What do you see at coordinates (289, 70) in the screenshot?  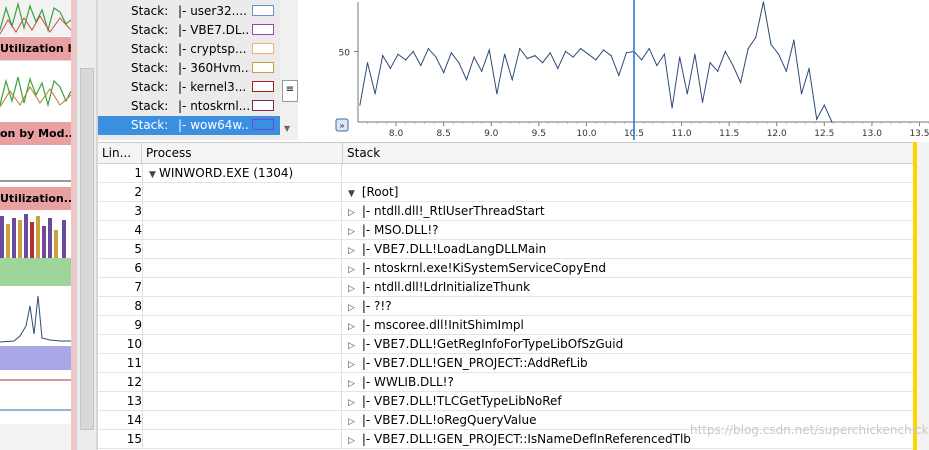 I see `legend-scrollbar: ≡ ▼` at bounding box center [289, 70].